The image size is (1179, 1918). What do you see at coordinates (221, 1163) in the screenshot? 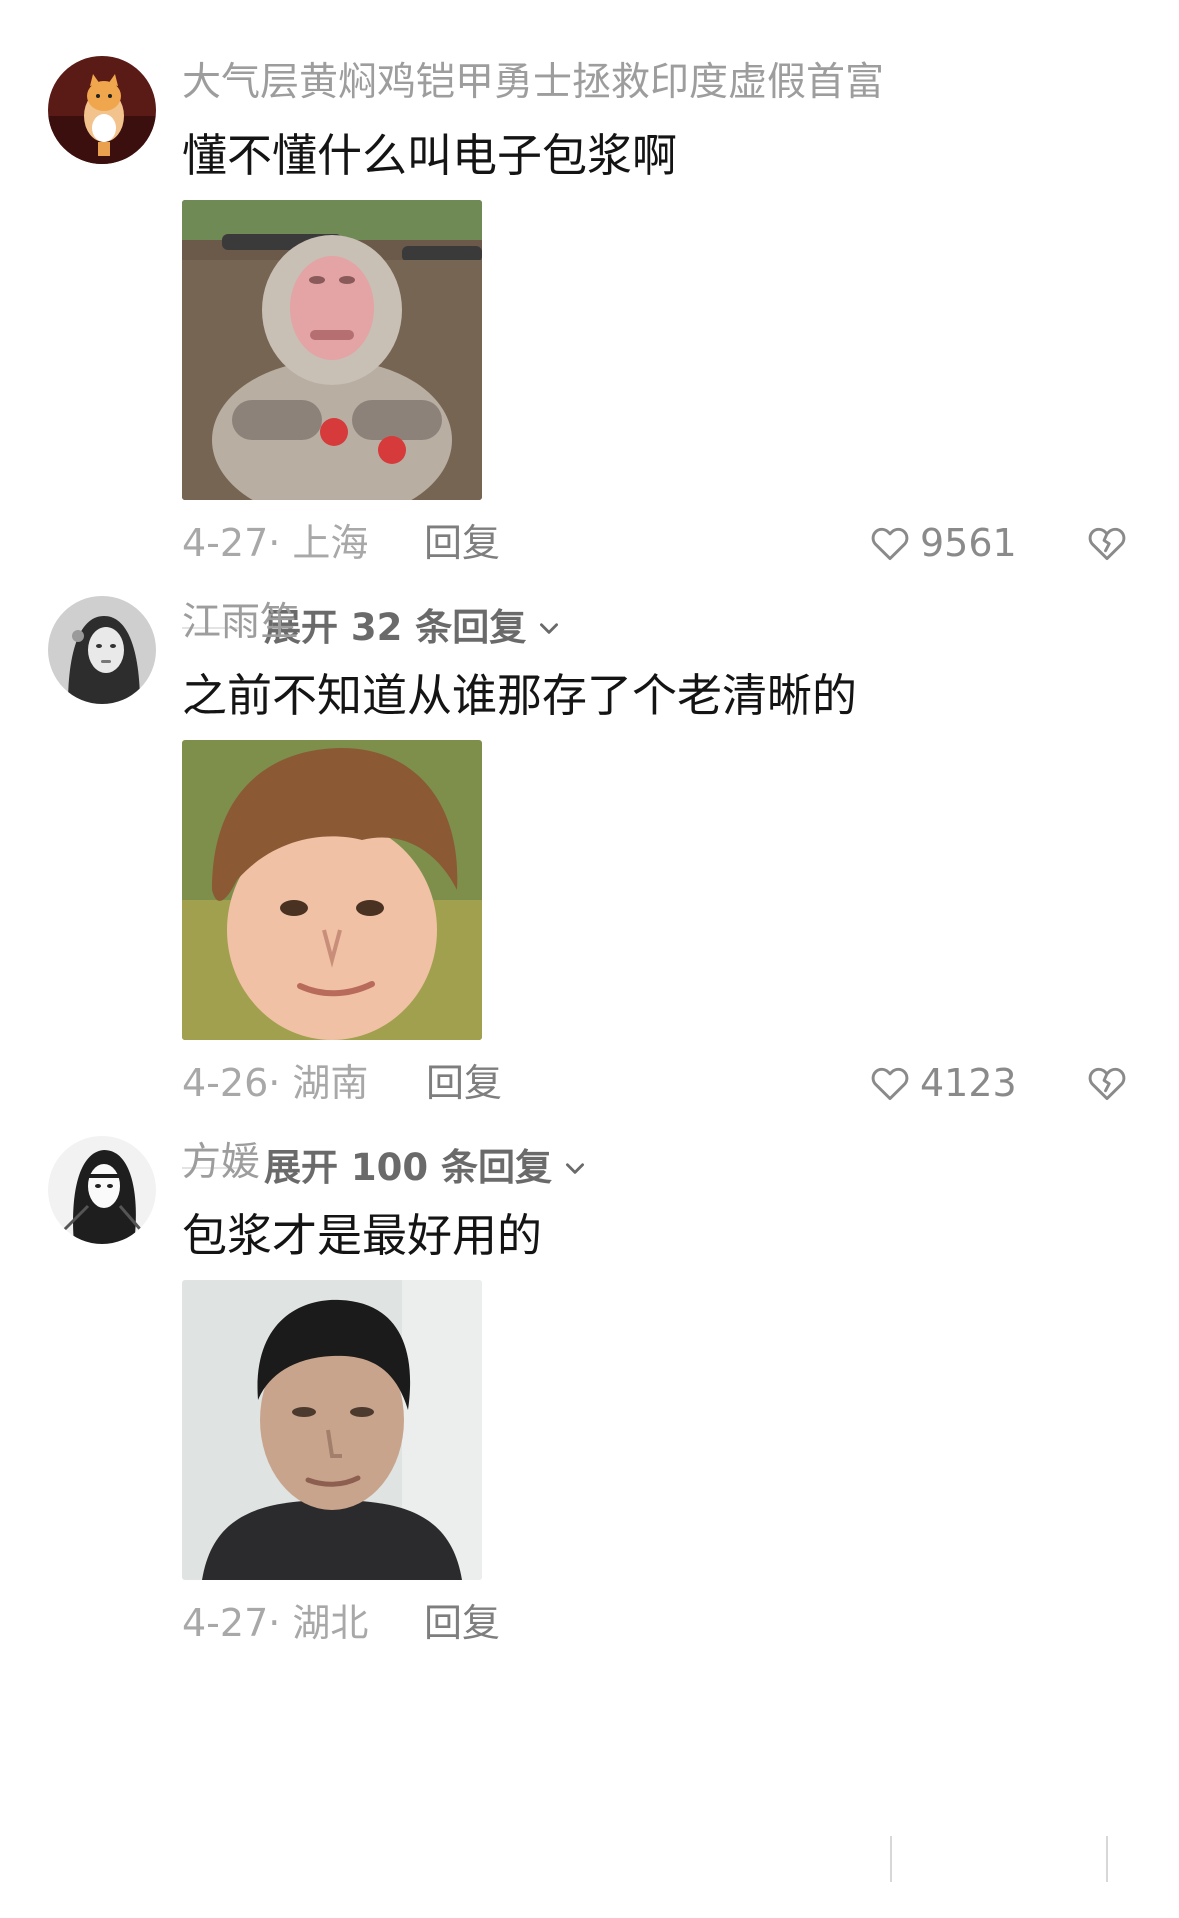
I see `username: 方媛` at bounding box center [221, 1163].